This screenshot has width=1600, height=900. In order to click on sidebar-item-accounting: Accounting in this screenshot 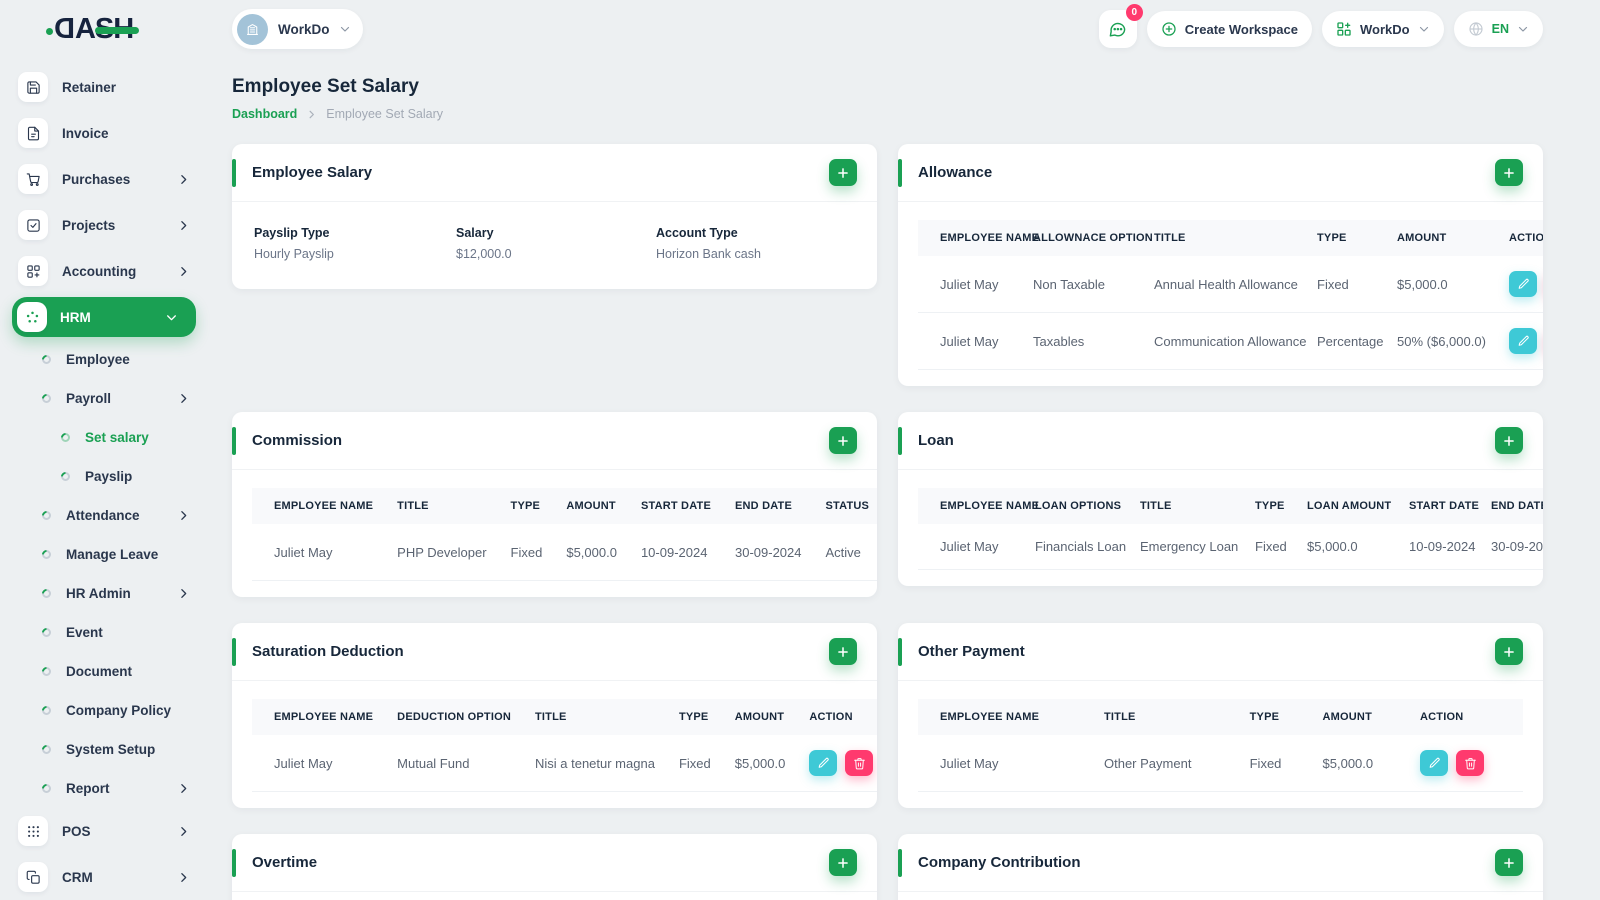, I will do `click(104, 271)`.